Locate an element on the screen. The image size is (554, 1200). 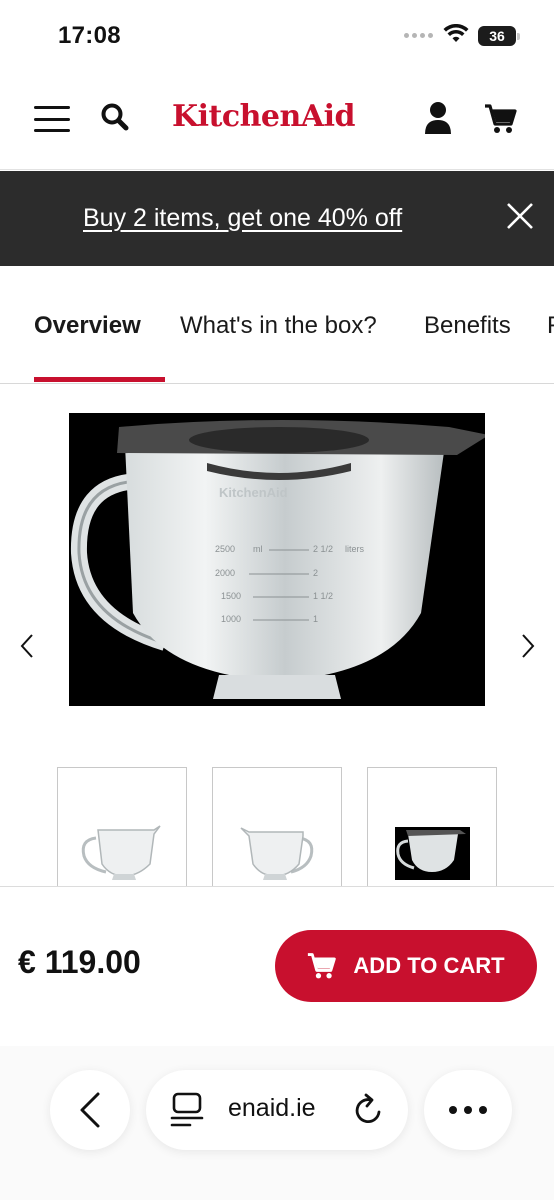
more-icon is located at coordinates (453, 1110).